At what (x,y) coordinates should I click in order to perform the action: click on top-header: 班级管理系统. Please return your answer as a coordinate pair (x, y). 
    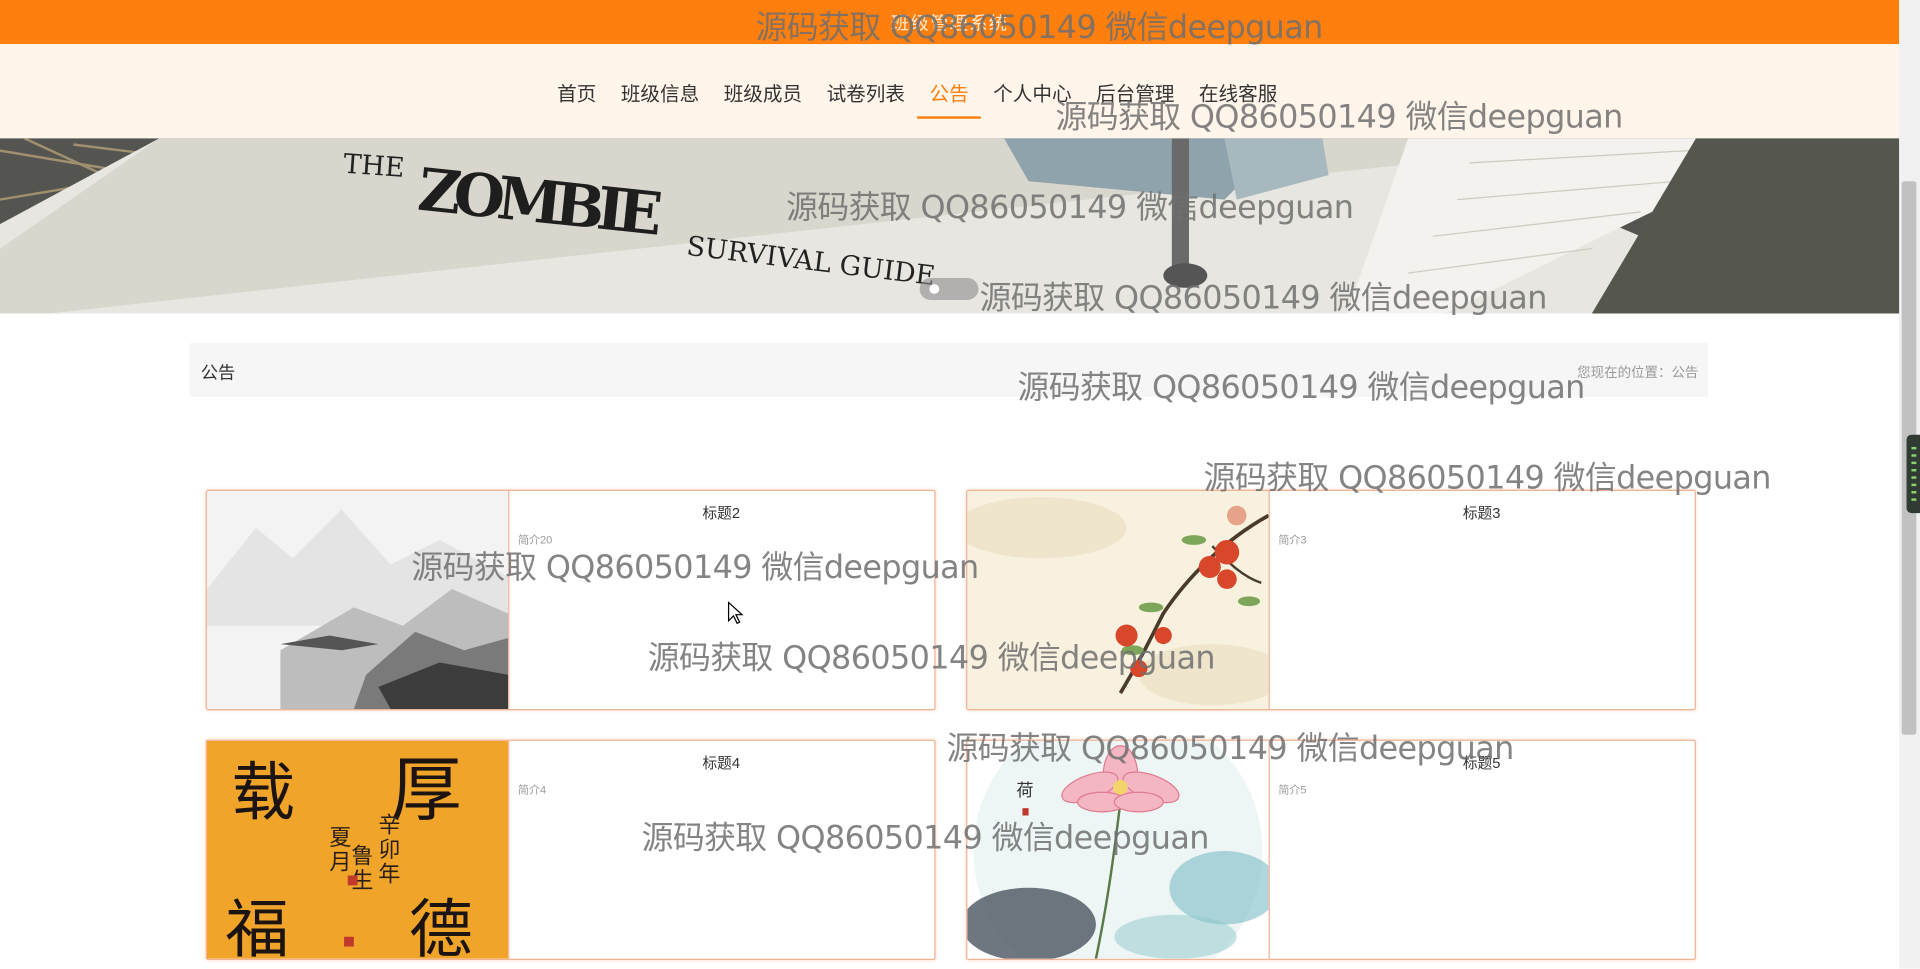
    Looking at the image, I should click on (950, 22).